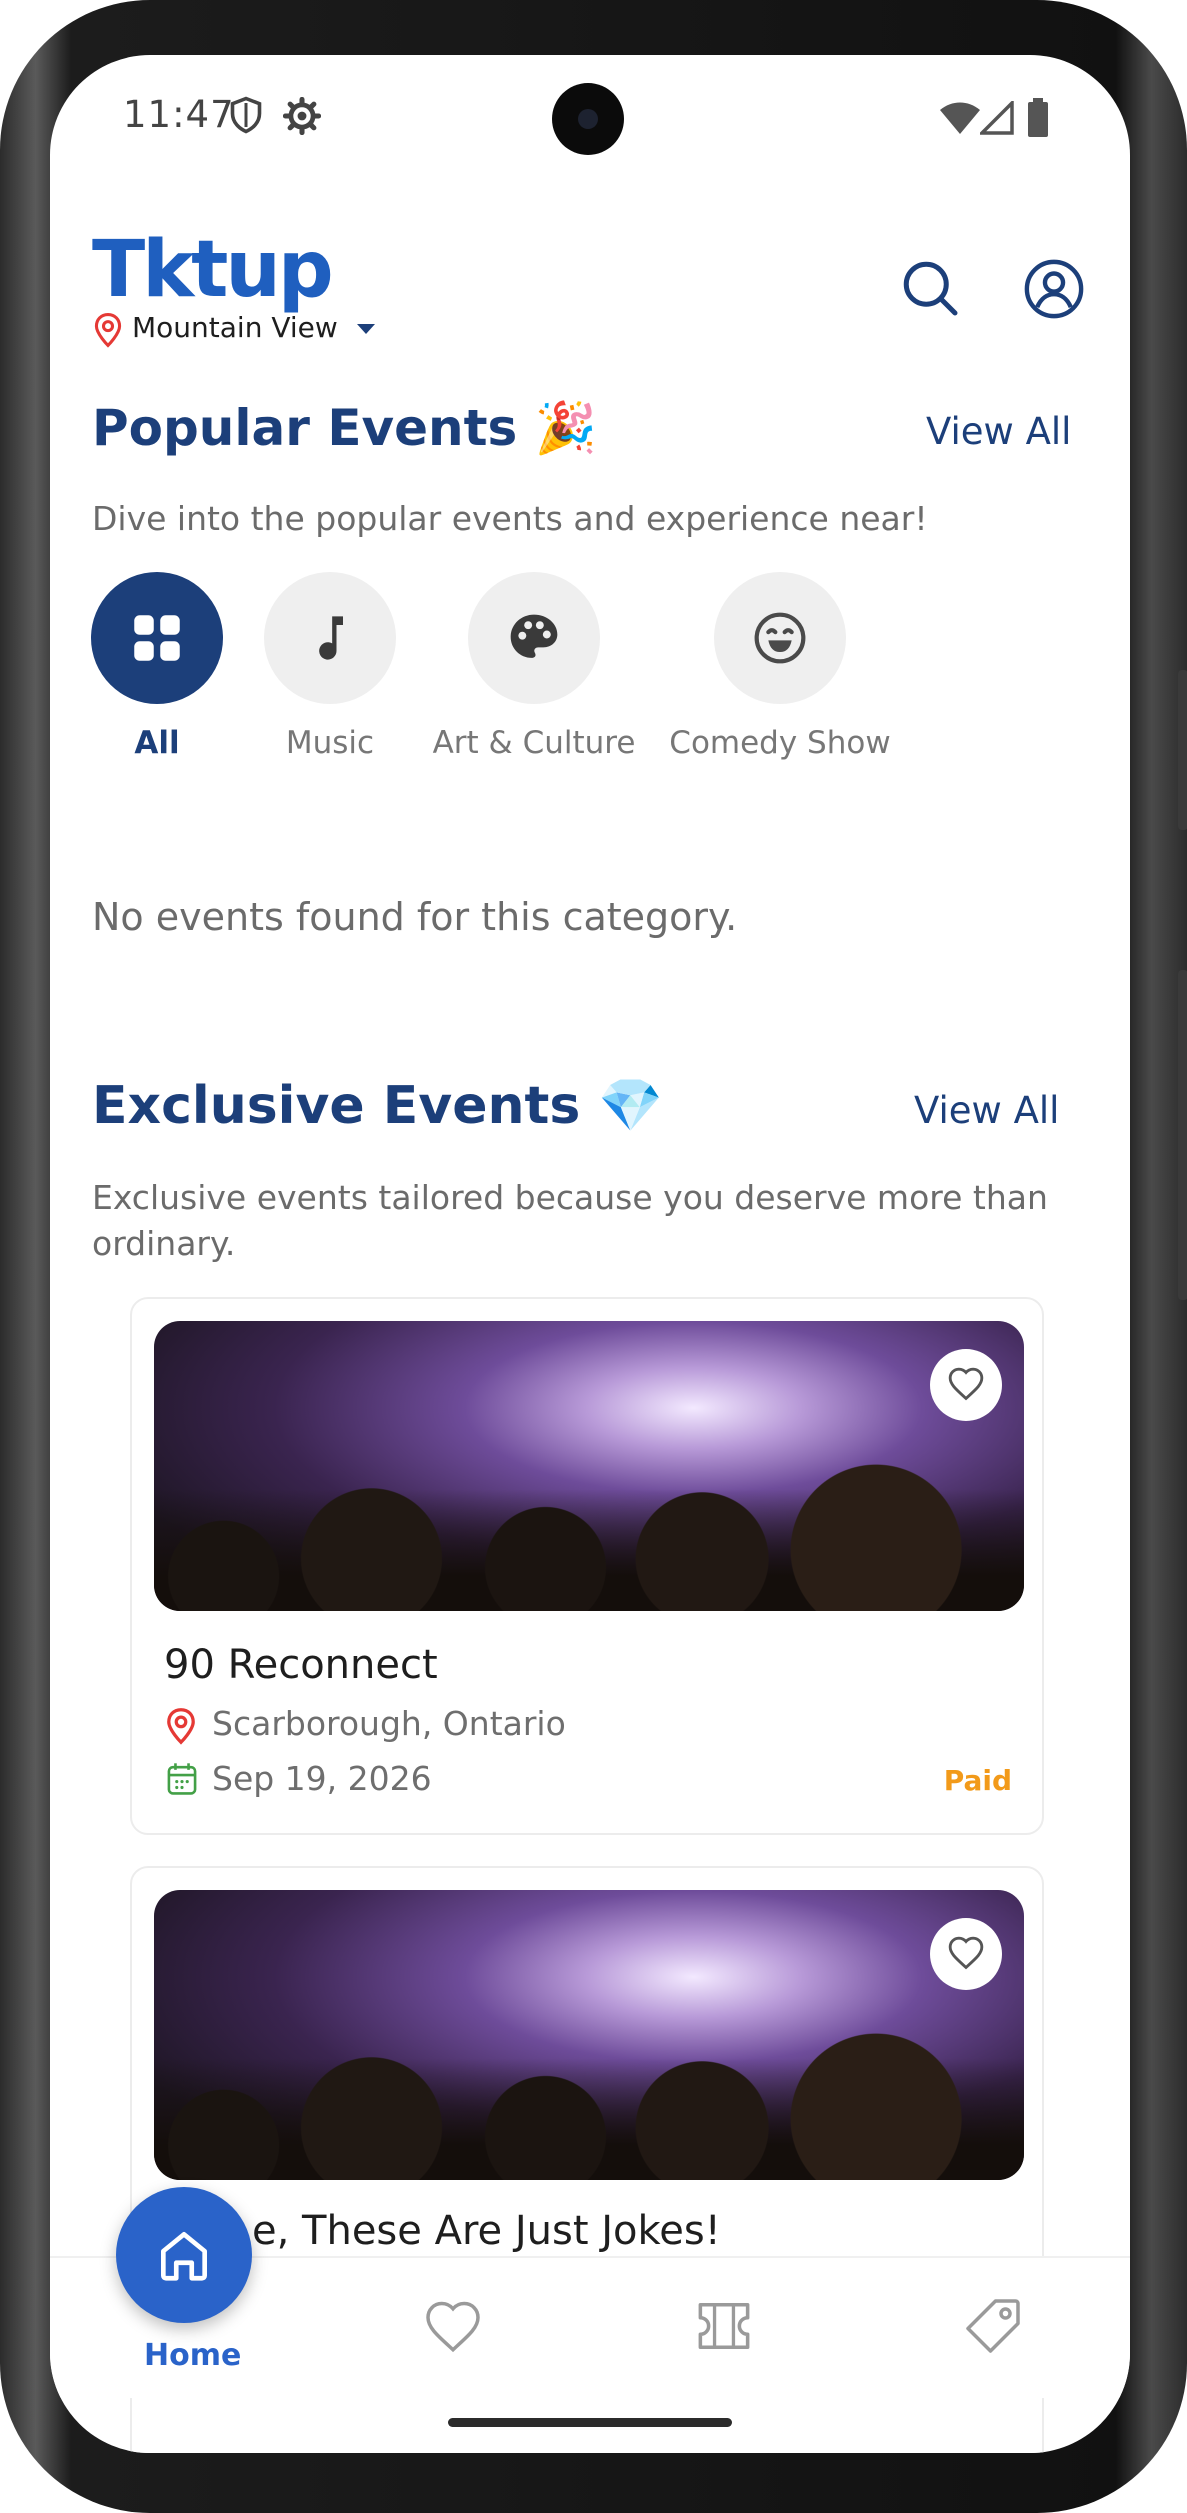 Image resolution: width=1187 pixels, height=2513 pixels. What do you see at coordinates (344, 428) in the screenshot?
I see `popular-events-title: Popular Events 🎉` at bounding box center [344, 428].